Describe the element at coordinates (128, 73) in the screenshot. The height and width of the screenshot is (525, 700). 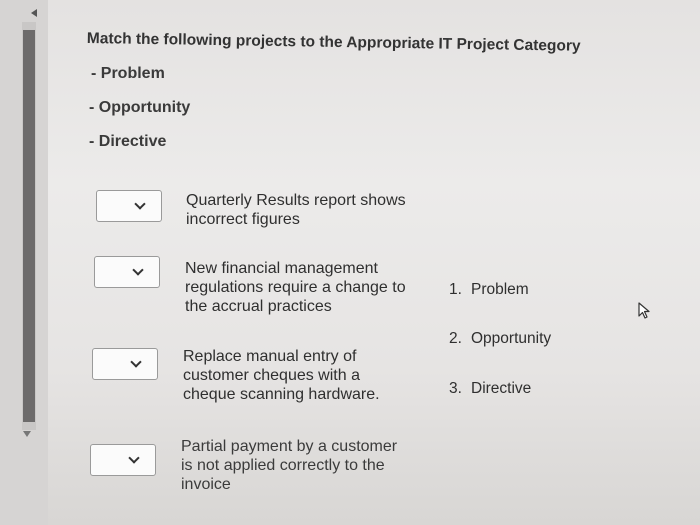
I see `category-problem: - Problem` at that location.